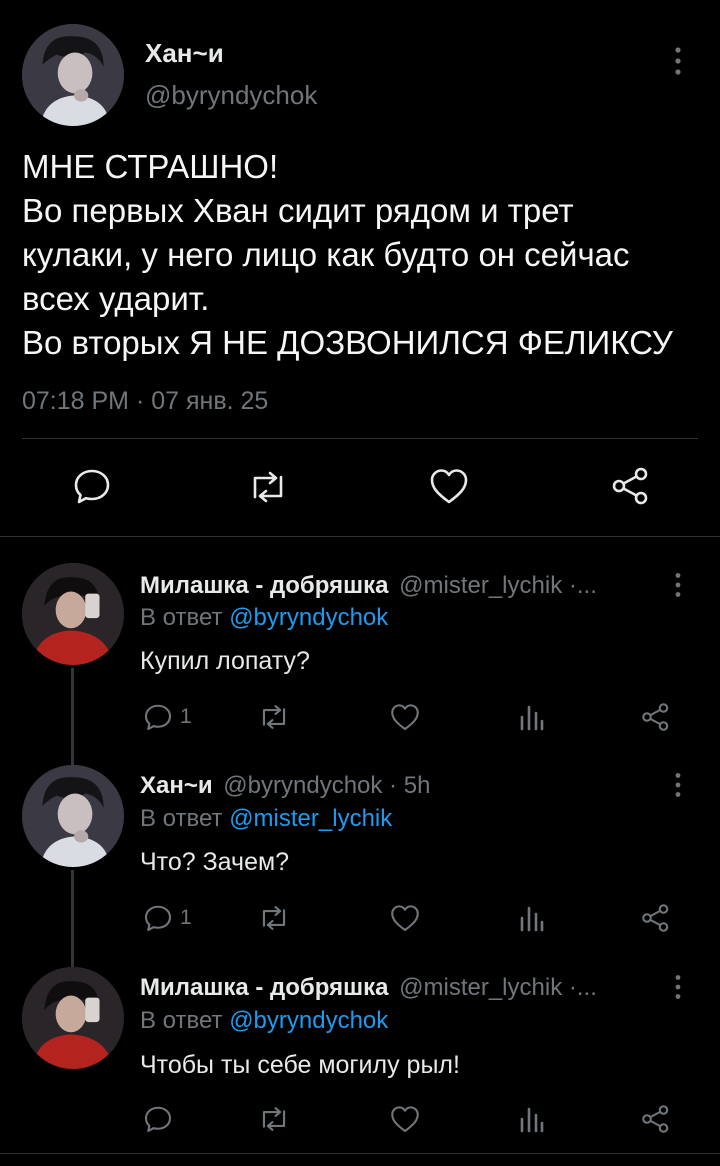 The width and height of the screenshot is (720, 1166). Describe the element at coordinates (116, 298) in the screenshot. I see `tweet-line: всех ударит.` at that location.